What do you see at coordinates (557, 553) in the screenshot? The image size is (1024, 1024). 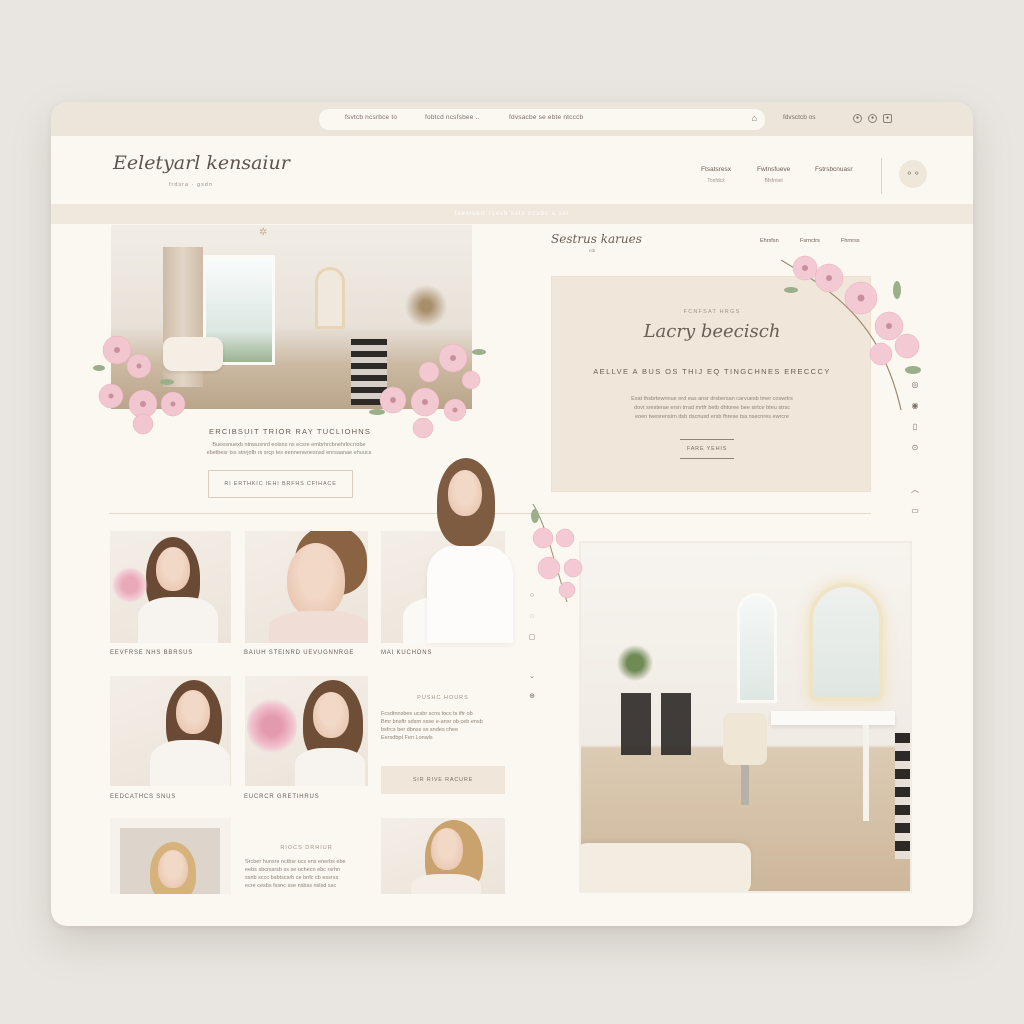 I see `blossom-decoration-room` at bounding box center [557, 553].